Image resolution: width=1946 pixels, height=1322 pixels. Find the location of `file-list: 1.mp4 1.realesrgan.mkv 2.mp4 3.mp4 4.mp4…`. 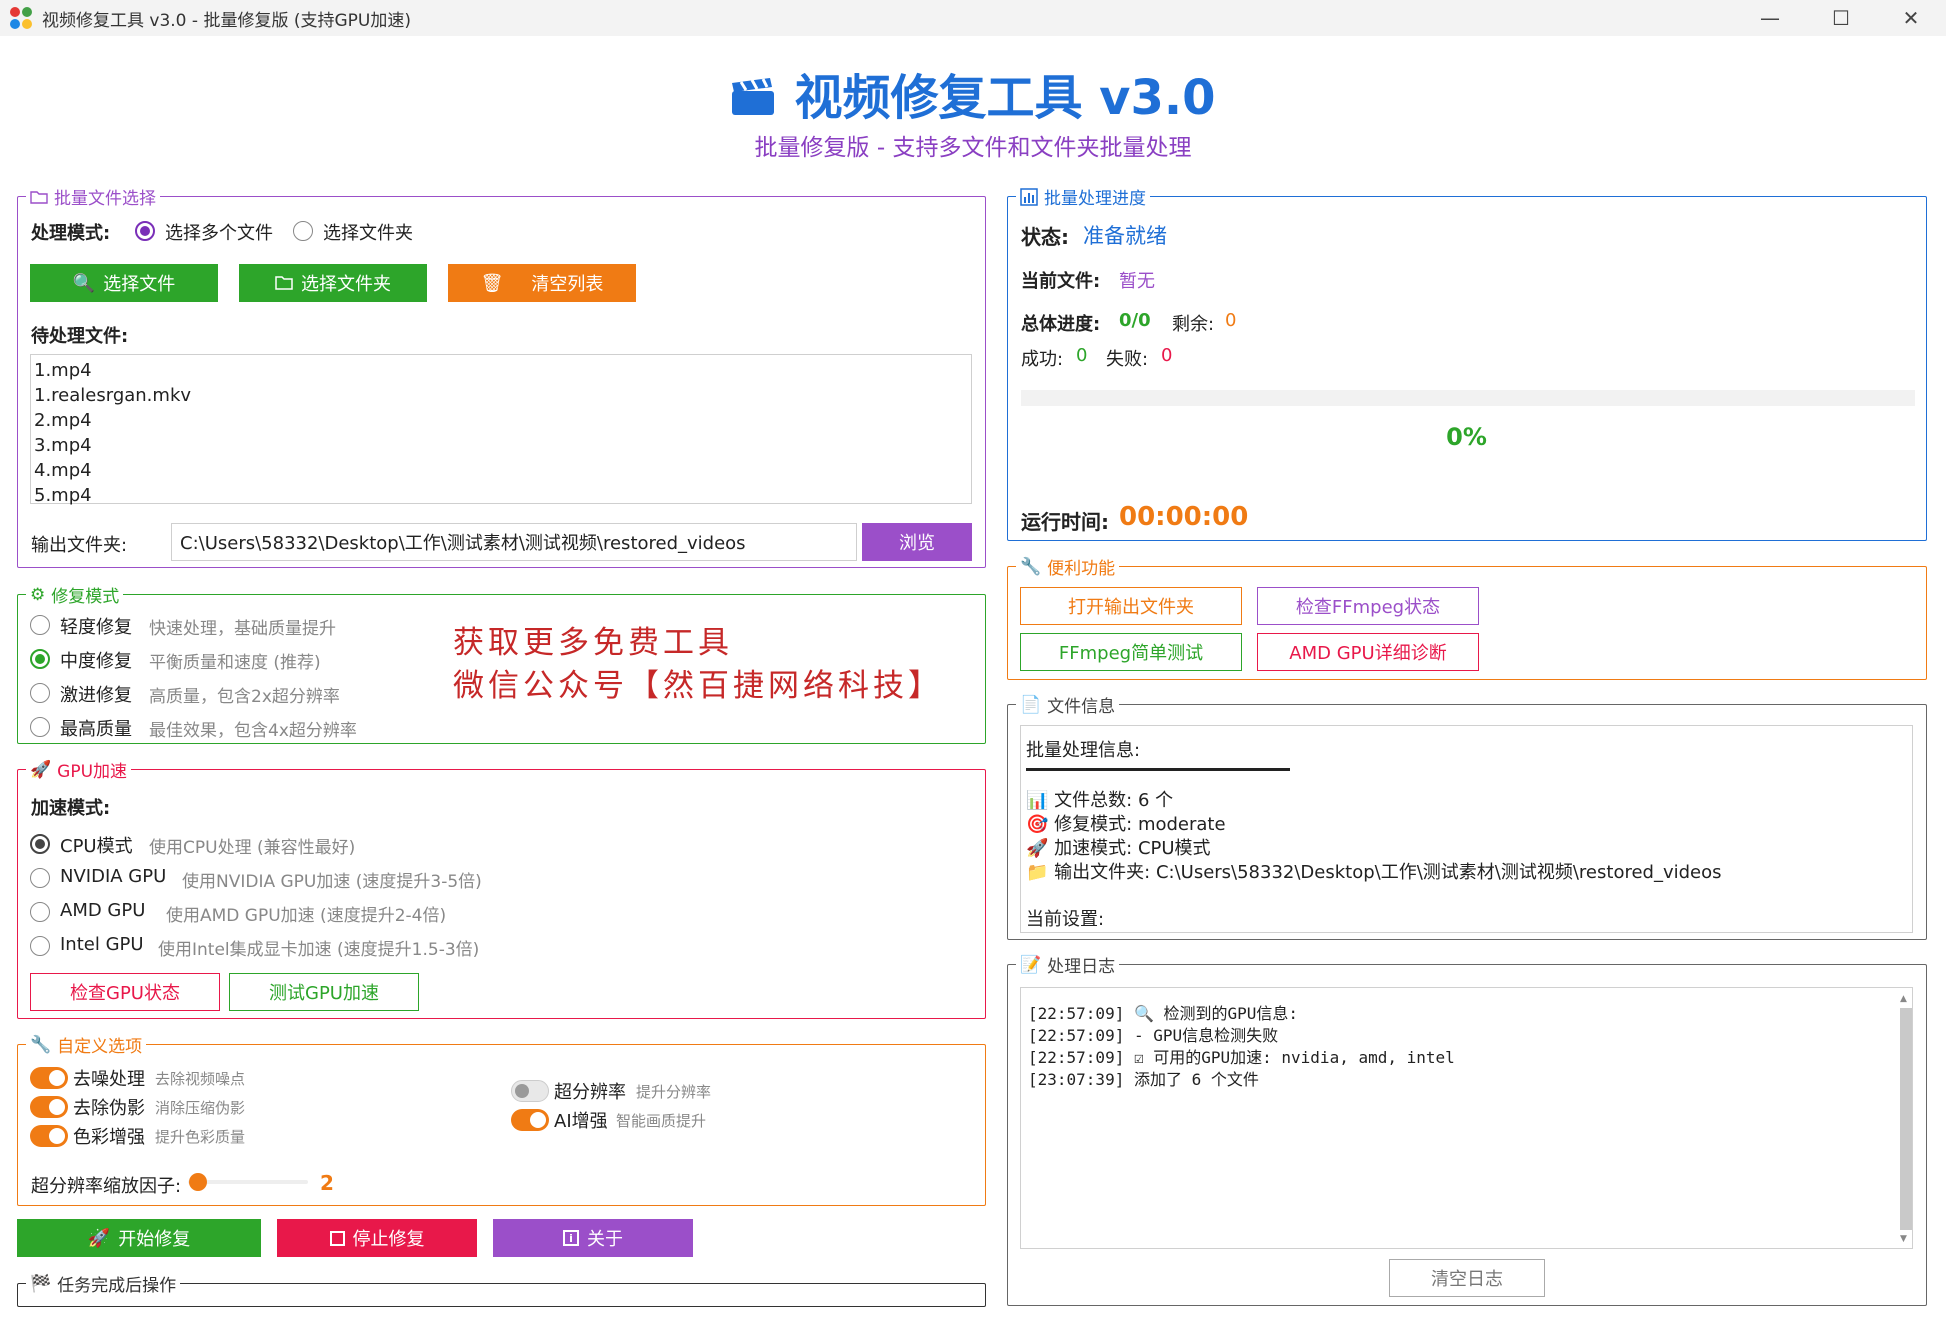

file-list: 1.mp4 1.realesrgan.mkv 2.mp4 3.mp4 4.mp4… is located at coordinates (501, 430).